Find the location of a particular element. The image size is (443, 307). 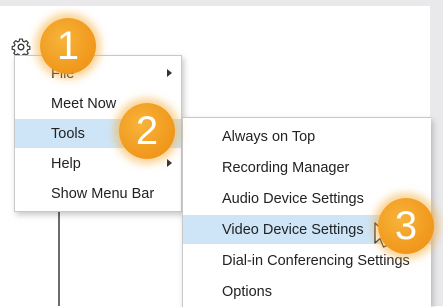

submenu-item-recording-manager: Recording Manager is located at coordinates (307, 167).